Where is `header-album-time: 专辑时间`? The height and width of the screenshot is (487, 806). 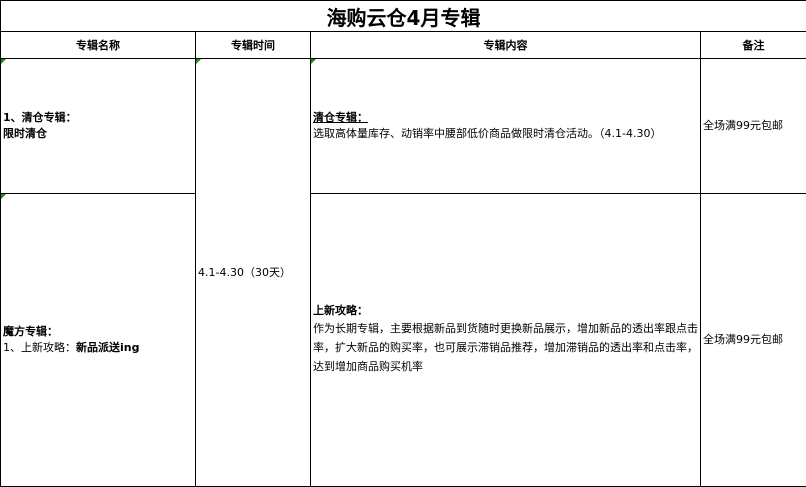 header-album-time: 专辑时间 is located at coordinates (253, 45).